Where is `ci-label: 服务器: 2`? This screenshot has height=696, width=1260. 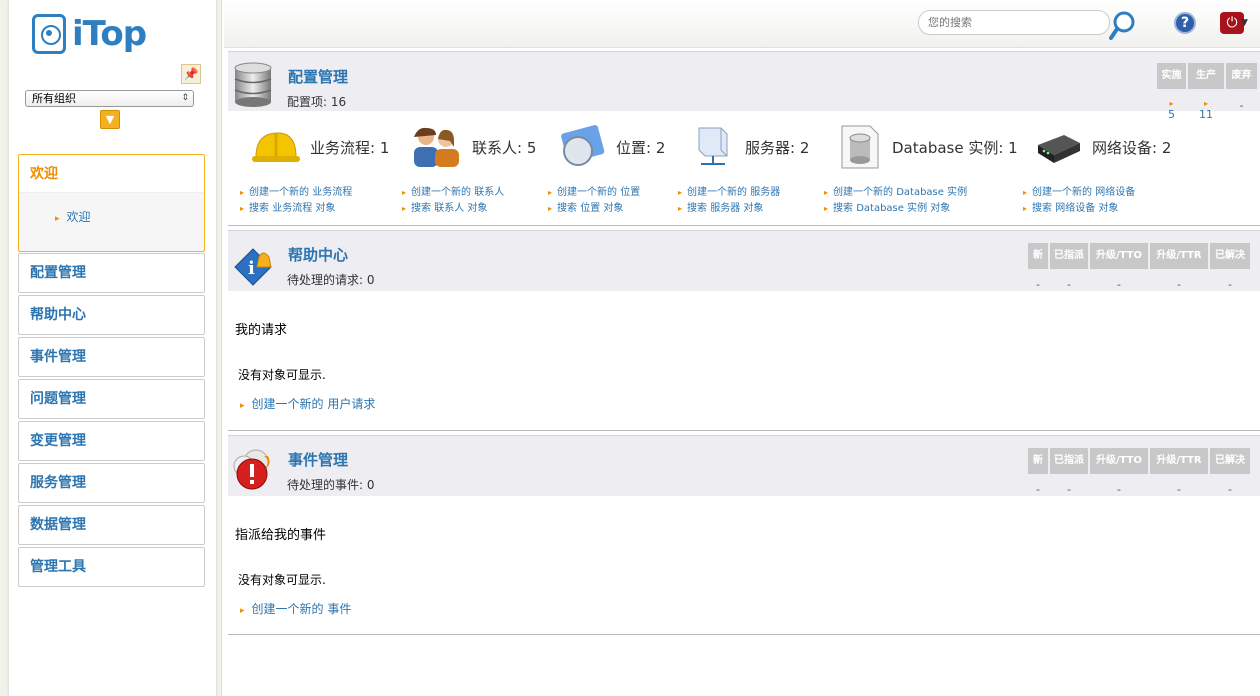 ci-label: 服务器: 2 is located at coordinates (777, 147).